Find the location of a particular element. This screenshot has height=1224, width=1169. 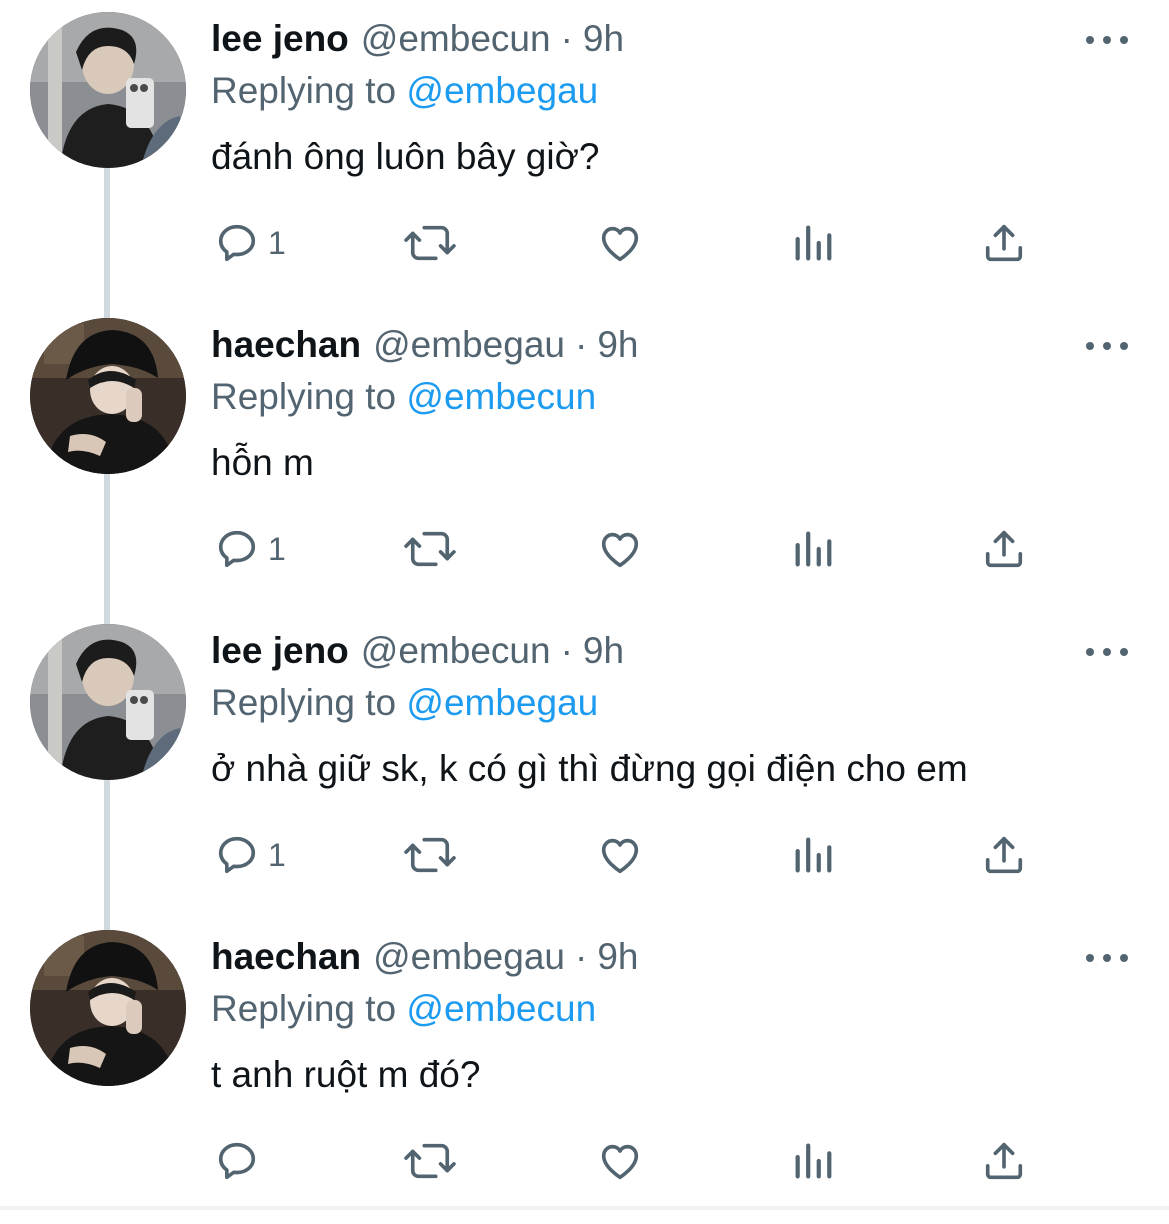

tweet-actions is located at coordinates (584, 1161).